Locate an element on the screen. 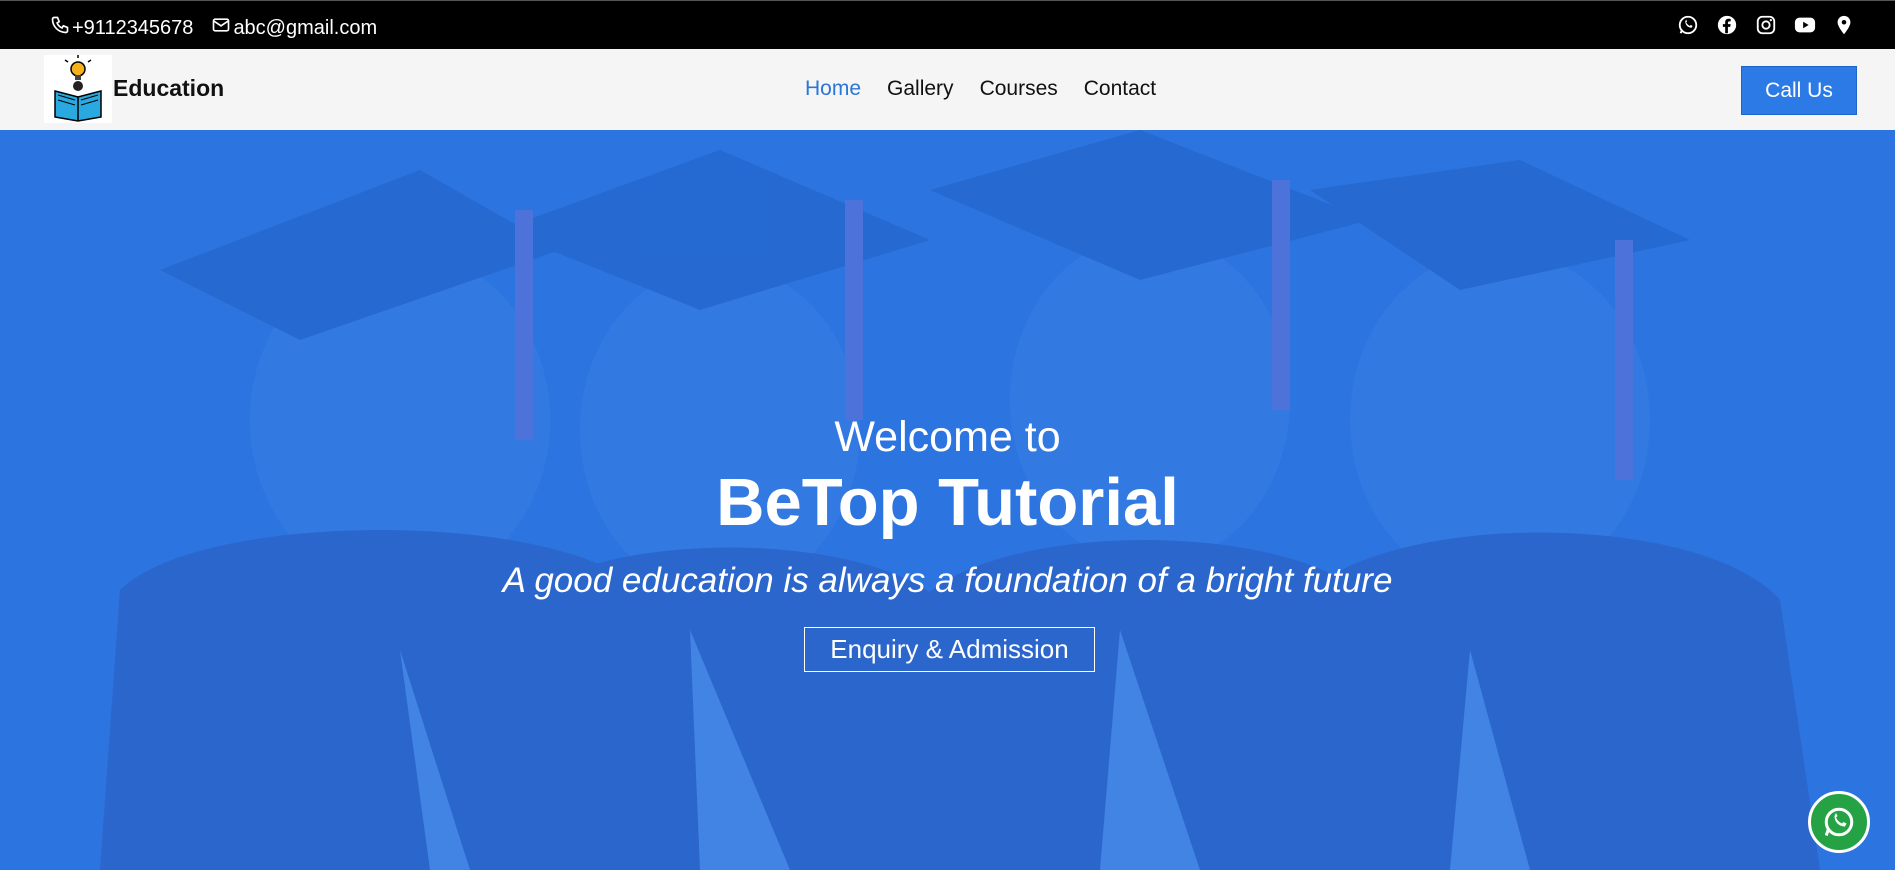 Image resolution: width=1895 pixels, height=870 pixels. nav-link-home: Home is located at coordinates (833, 89).